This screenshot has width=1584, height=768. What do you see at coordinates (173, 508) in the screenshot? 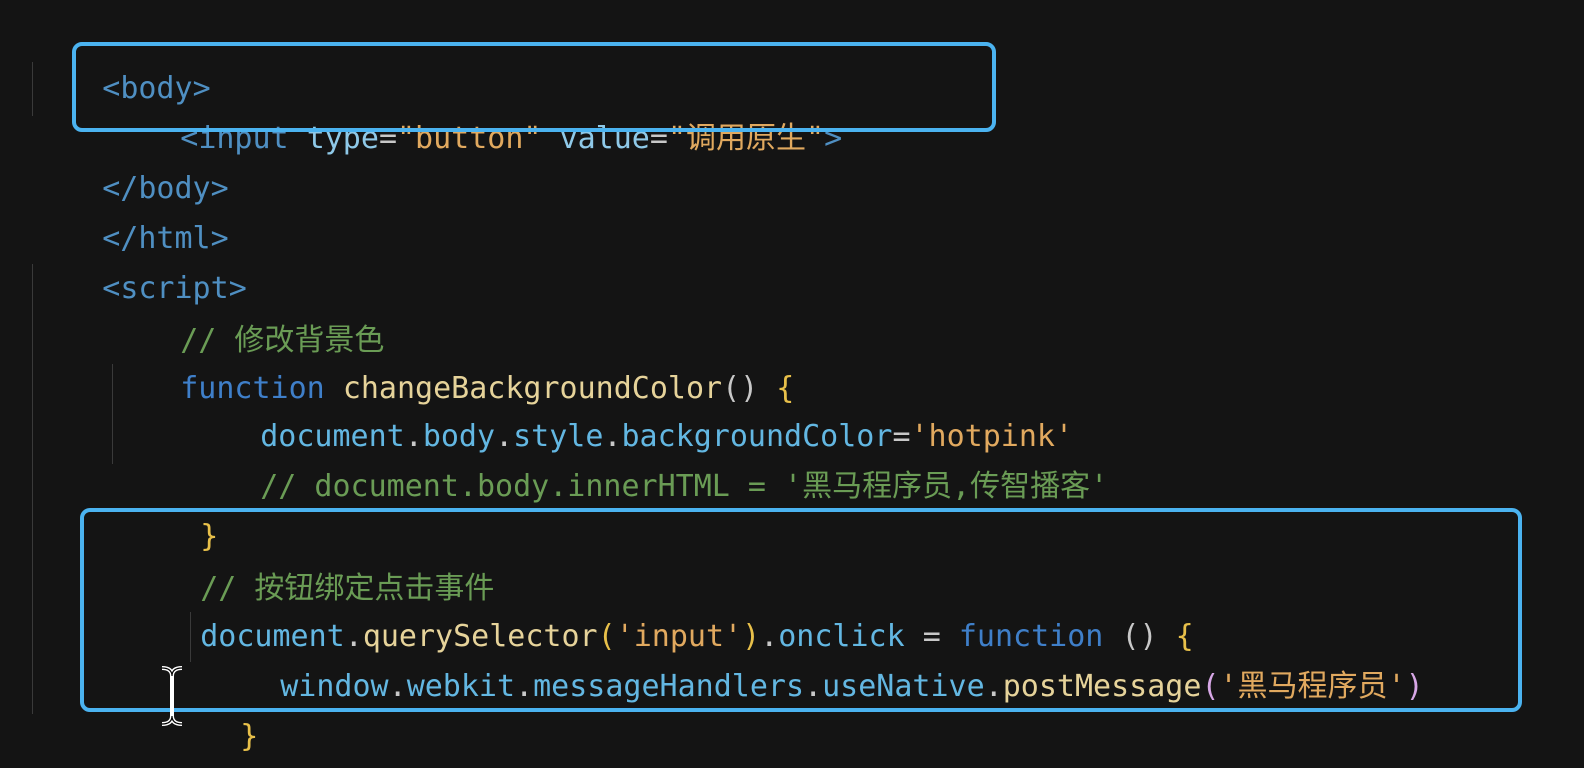
I see `code-line-close-brace: }` at bounding box center [173, 508].